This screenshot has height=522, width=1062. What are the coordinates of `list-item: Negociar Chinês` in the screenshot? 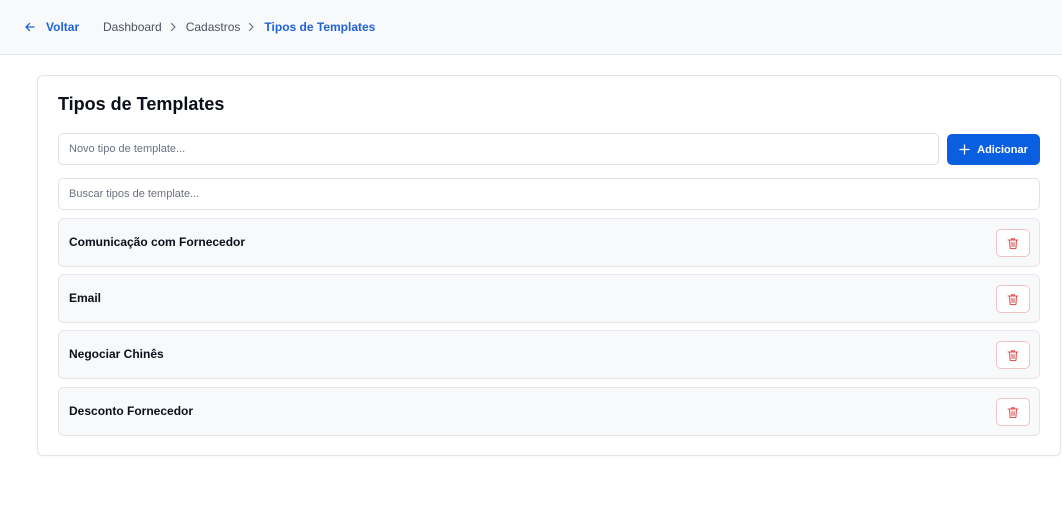 It's located at (549, 354).